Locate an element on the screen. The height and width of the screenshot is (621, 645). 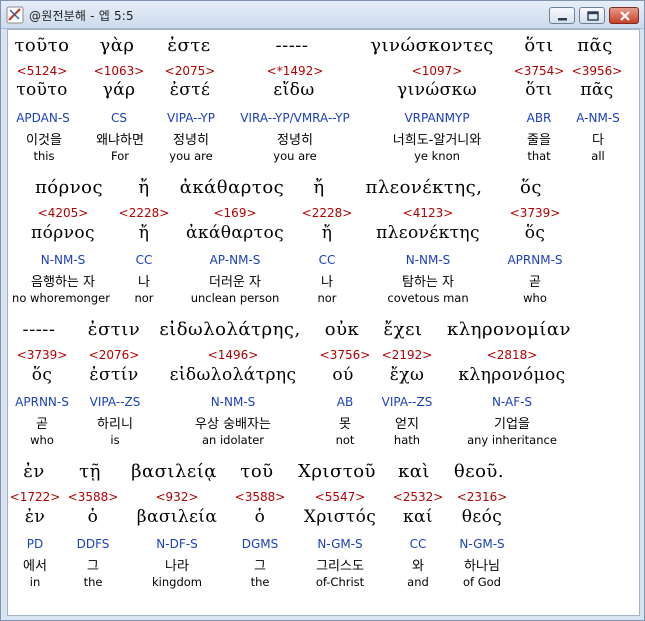
parsing-code: N-NM-S is located at coordinates (233, 402).